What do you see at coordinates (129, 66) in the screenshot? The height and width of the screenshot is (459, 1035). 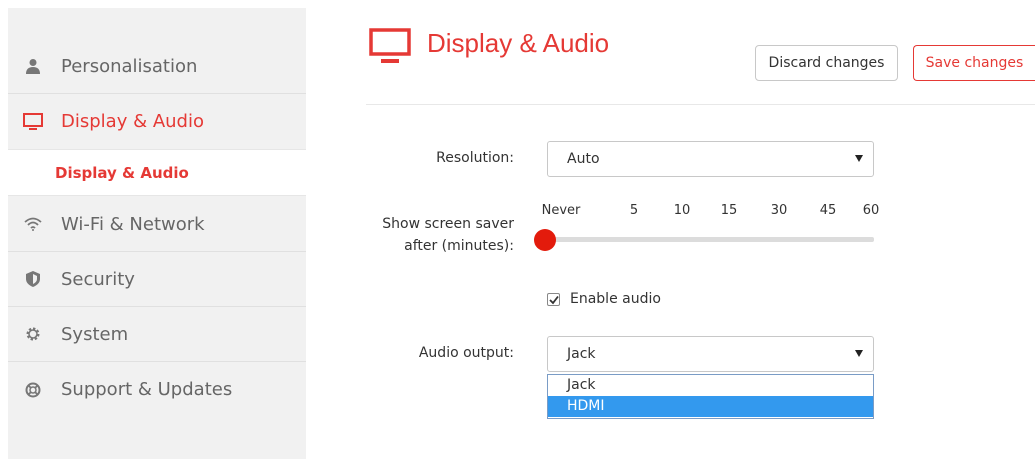 I see `sidebar-item-label: Personalisation` at bounding box center [129, 66].